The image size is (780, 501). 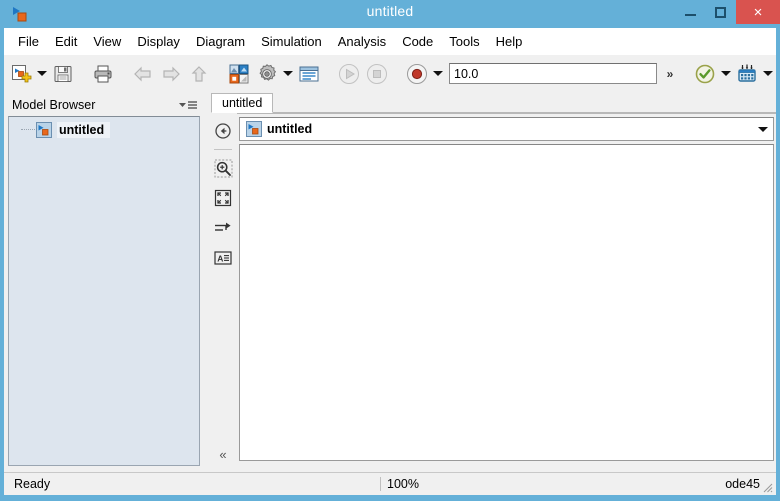 What do you see at coordinates (223, 228) in the screenshot?
I see `signal-route-button` at bounding box center [223, 228].